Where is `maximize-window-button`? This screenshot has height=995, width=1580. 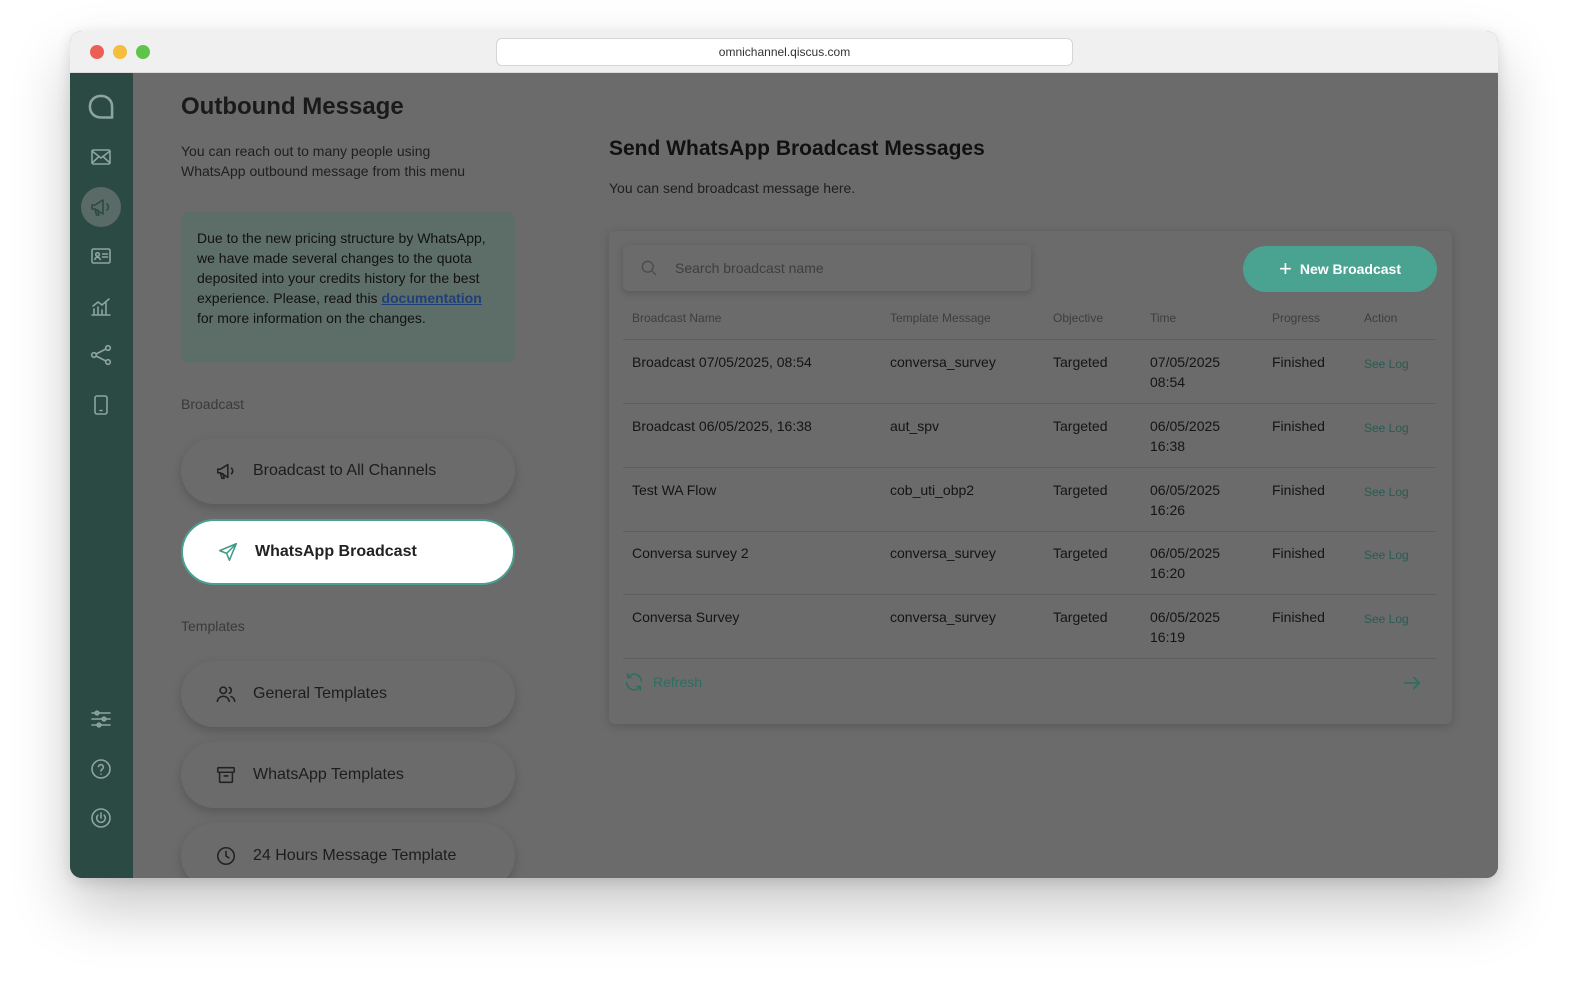 maximize-window-button is located at coordinates (143, 52).